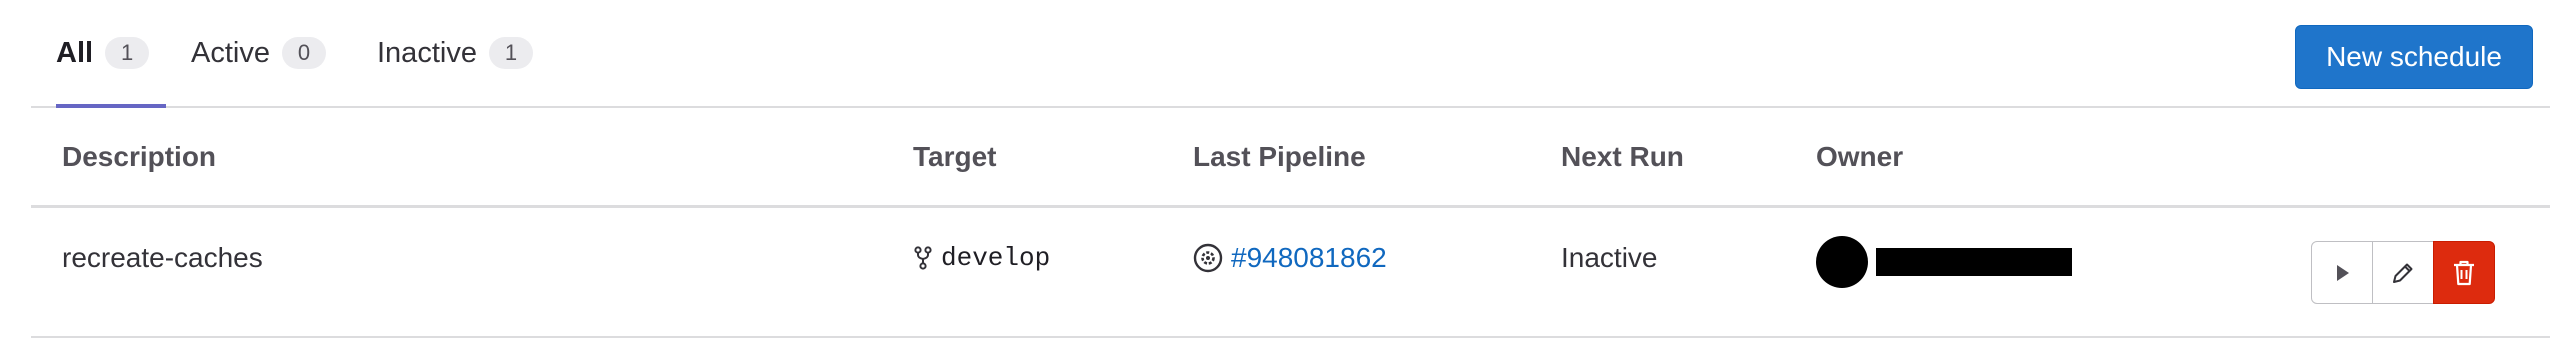 The width and height of the screenshot is (2550, 358). I want to click on tab-inactive: Inactive 1, so click(455, 53).